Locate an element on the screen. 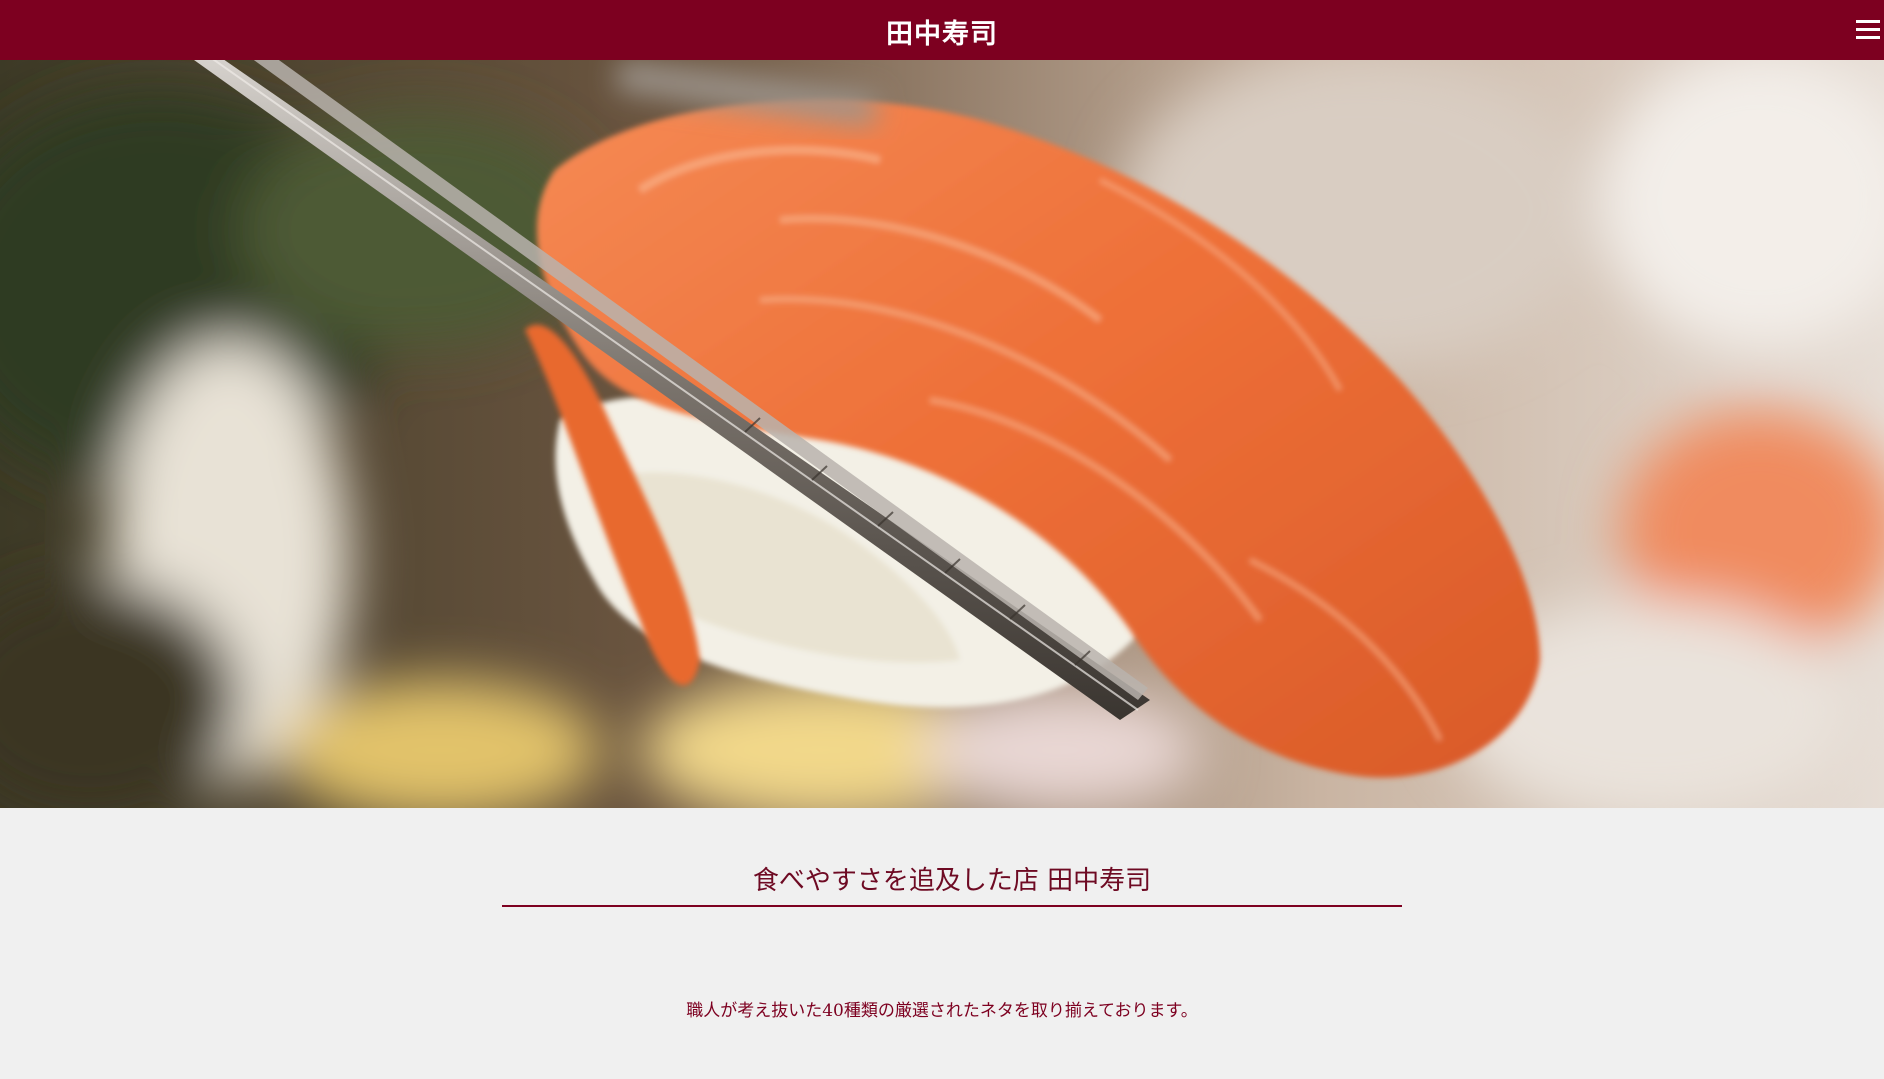  site-header: 田中寿司 is located at coordinates (942, 30).